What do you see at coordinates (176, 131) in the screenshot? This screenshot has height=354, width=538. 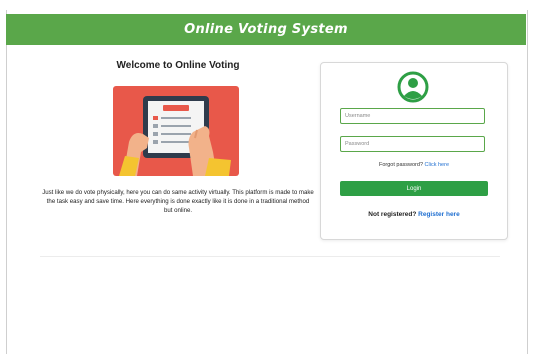 I see `voting-tablet-illustration` at bounding box center [176, 131].